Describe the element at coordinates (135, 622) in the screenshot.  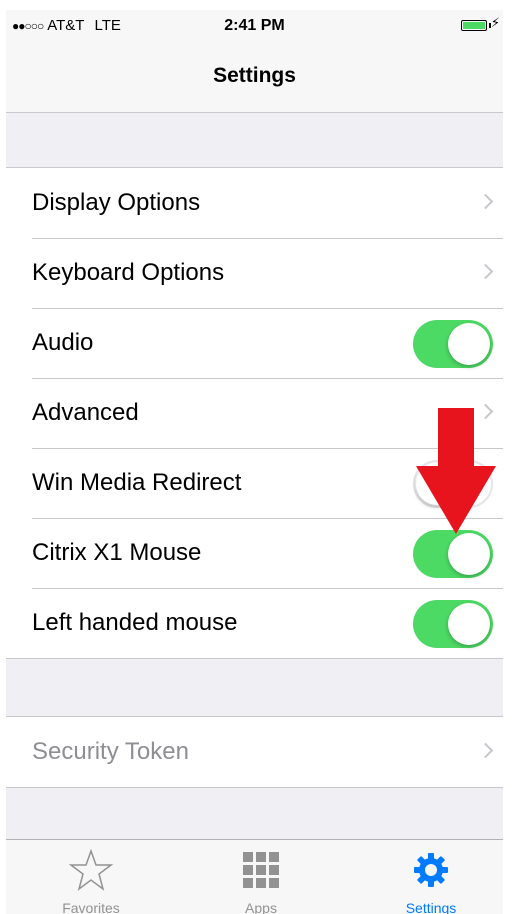
I see `row-label: Left handed mouse` at that location.